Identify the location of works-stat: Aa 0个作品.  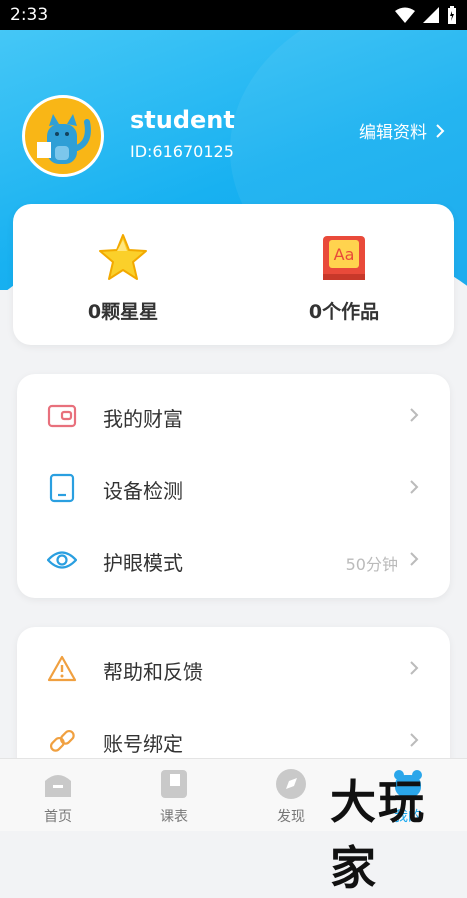
(344, 274).